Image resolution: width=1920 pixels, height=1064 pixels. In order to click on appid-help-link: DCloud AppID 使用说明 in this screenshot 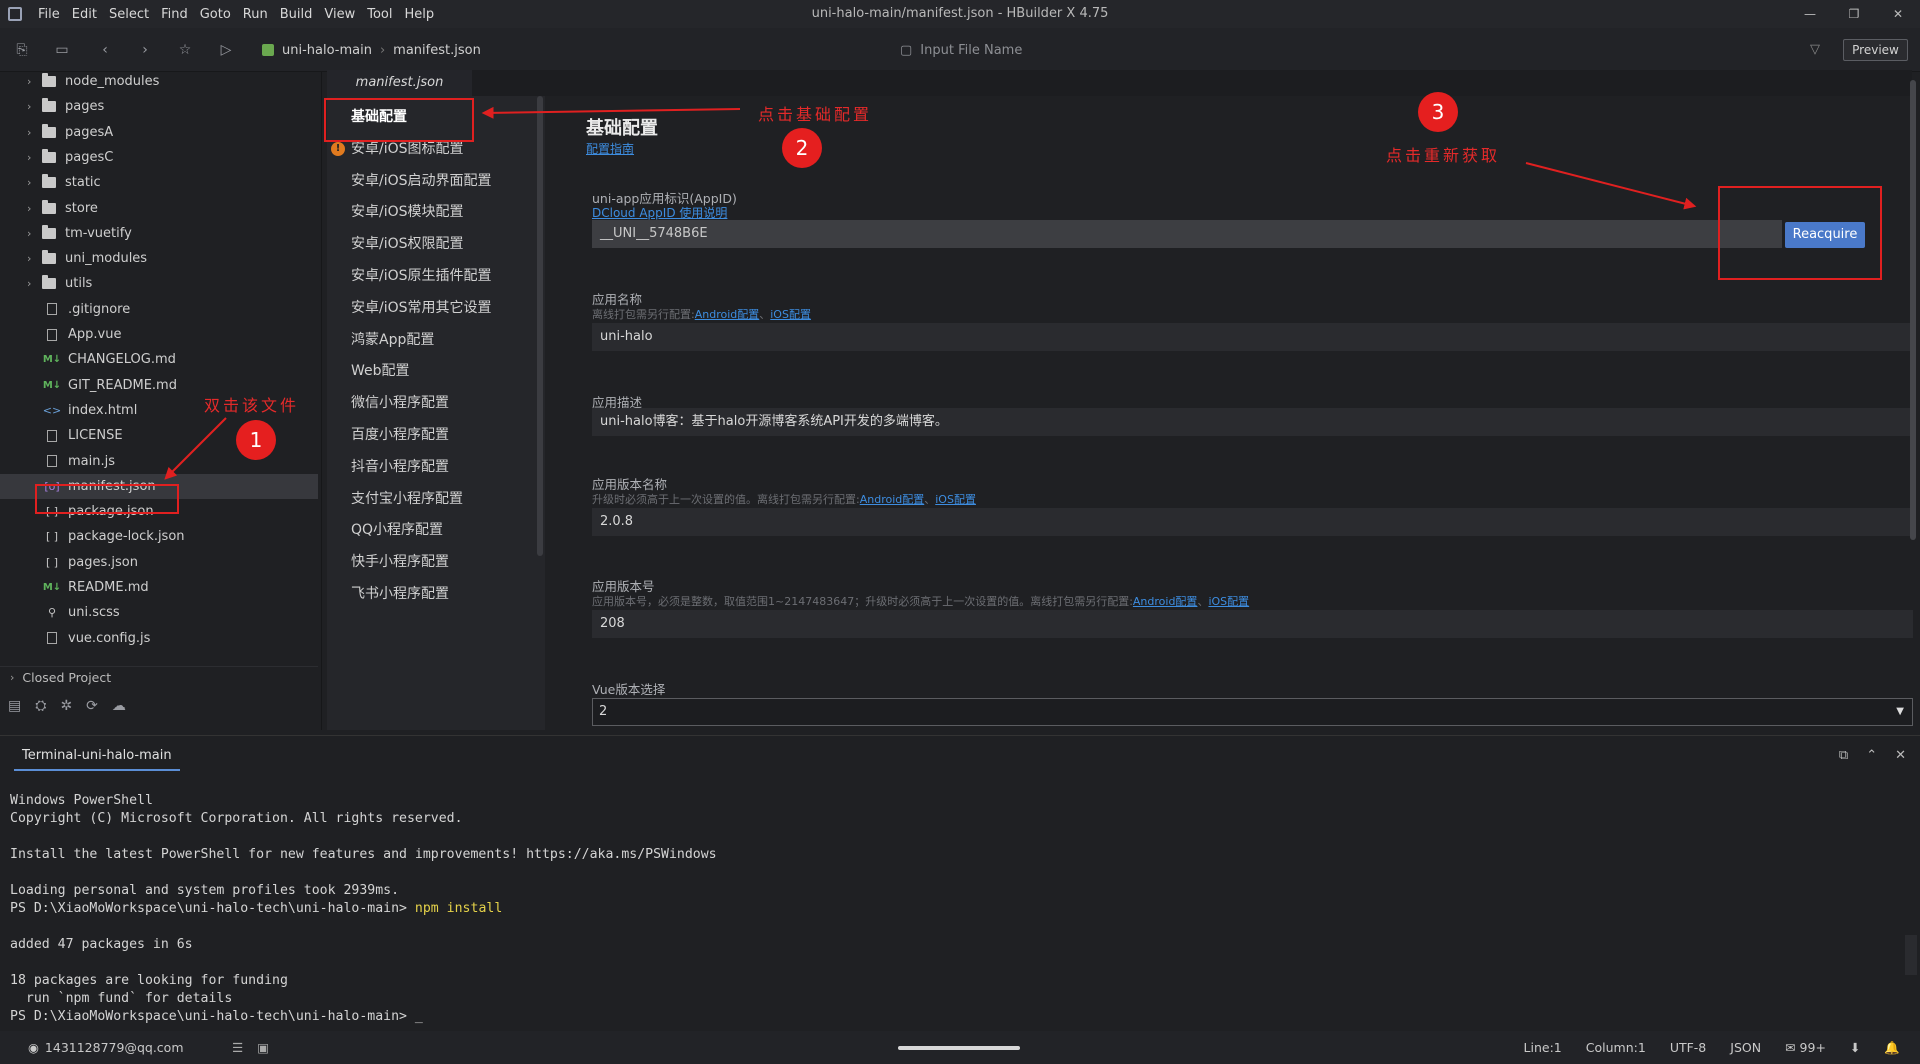, I will do `click(659, 212)`.